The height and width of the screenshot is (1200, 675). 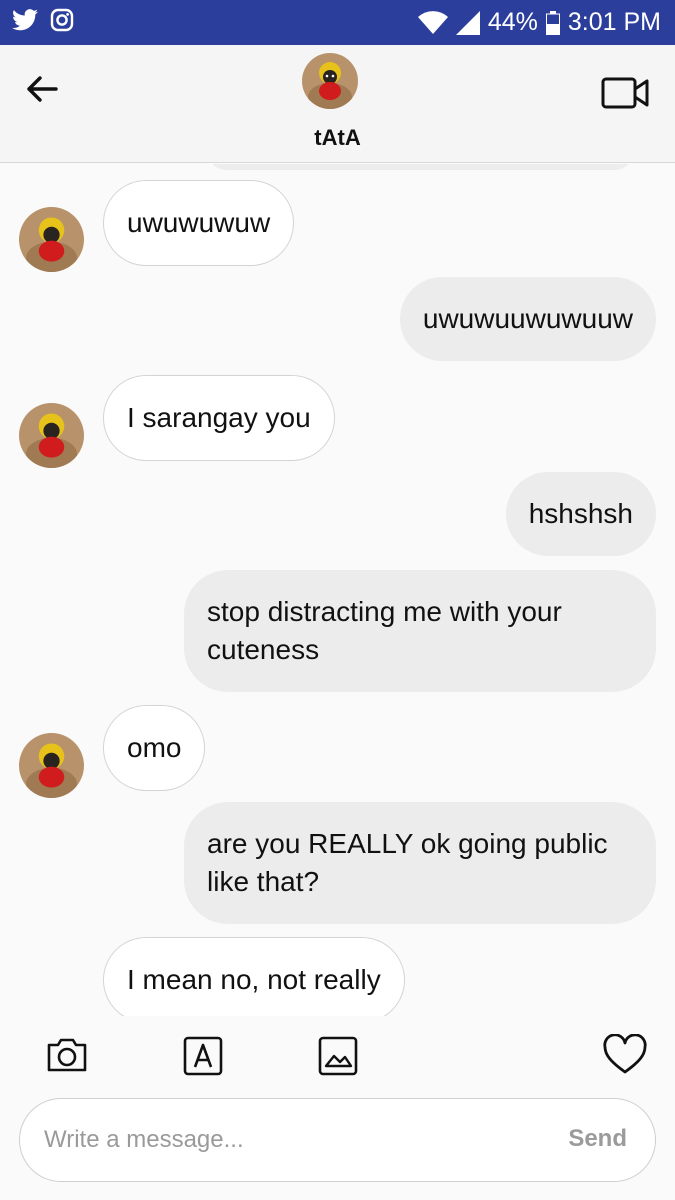 What do you see at coordinates (330, 81) in the screenshot?
I see `contact-avatar` at bounding box center [330, 81].